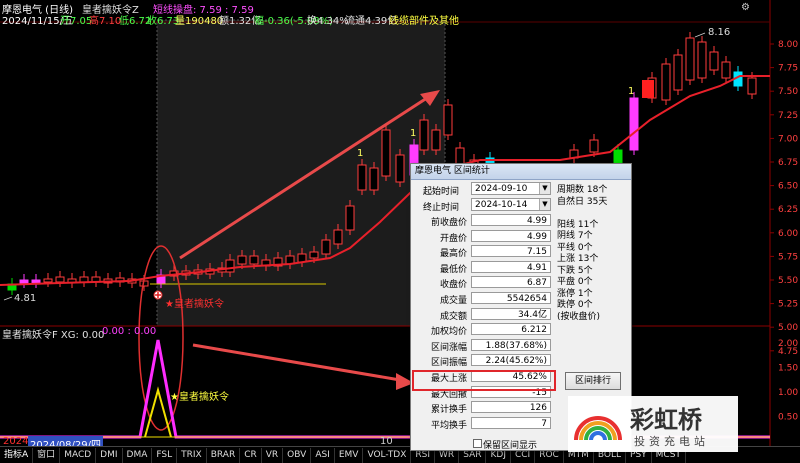  Describe the element at coordinates (453, 238) in the screenshot. I see `stat-label: 开盘价` at that location.